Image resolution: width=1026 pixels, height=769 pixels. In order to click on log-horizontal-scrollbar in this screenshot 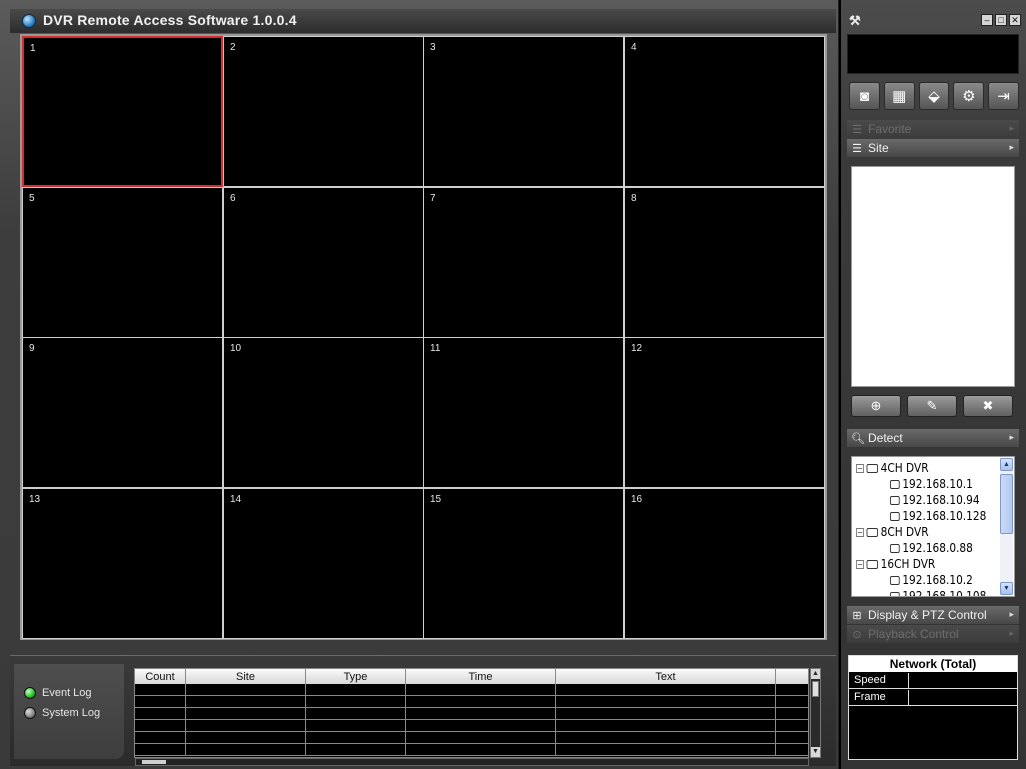, I will do `click(472, 762)`.